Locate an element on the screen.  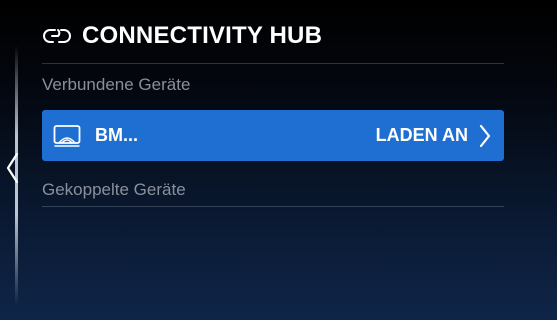
charge-action-label: LADEN AN is located at coordinates (421, 135).